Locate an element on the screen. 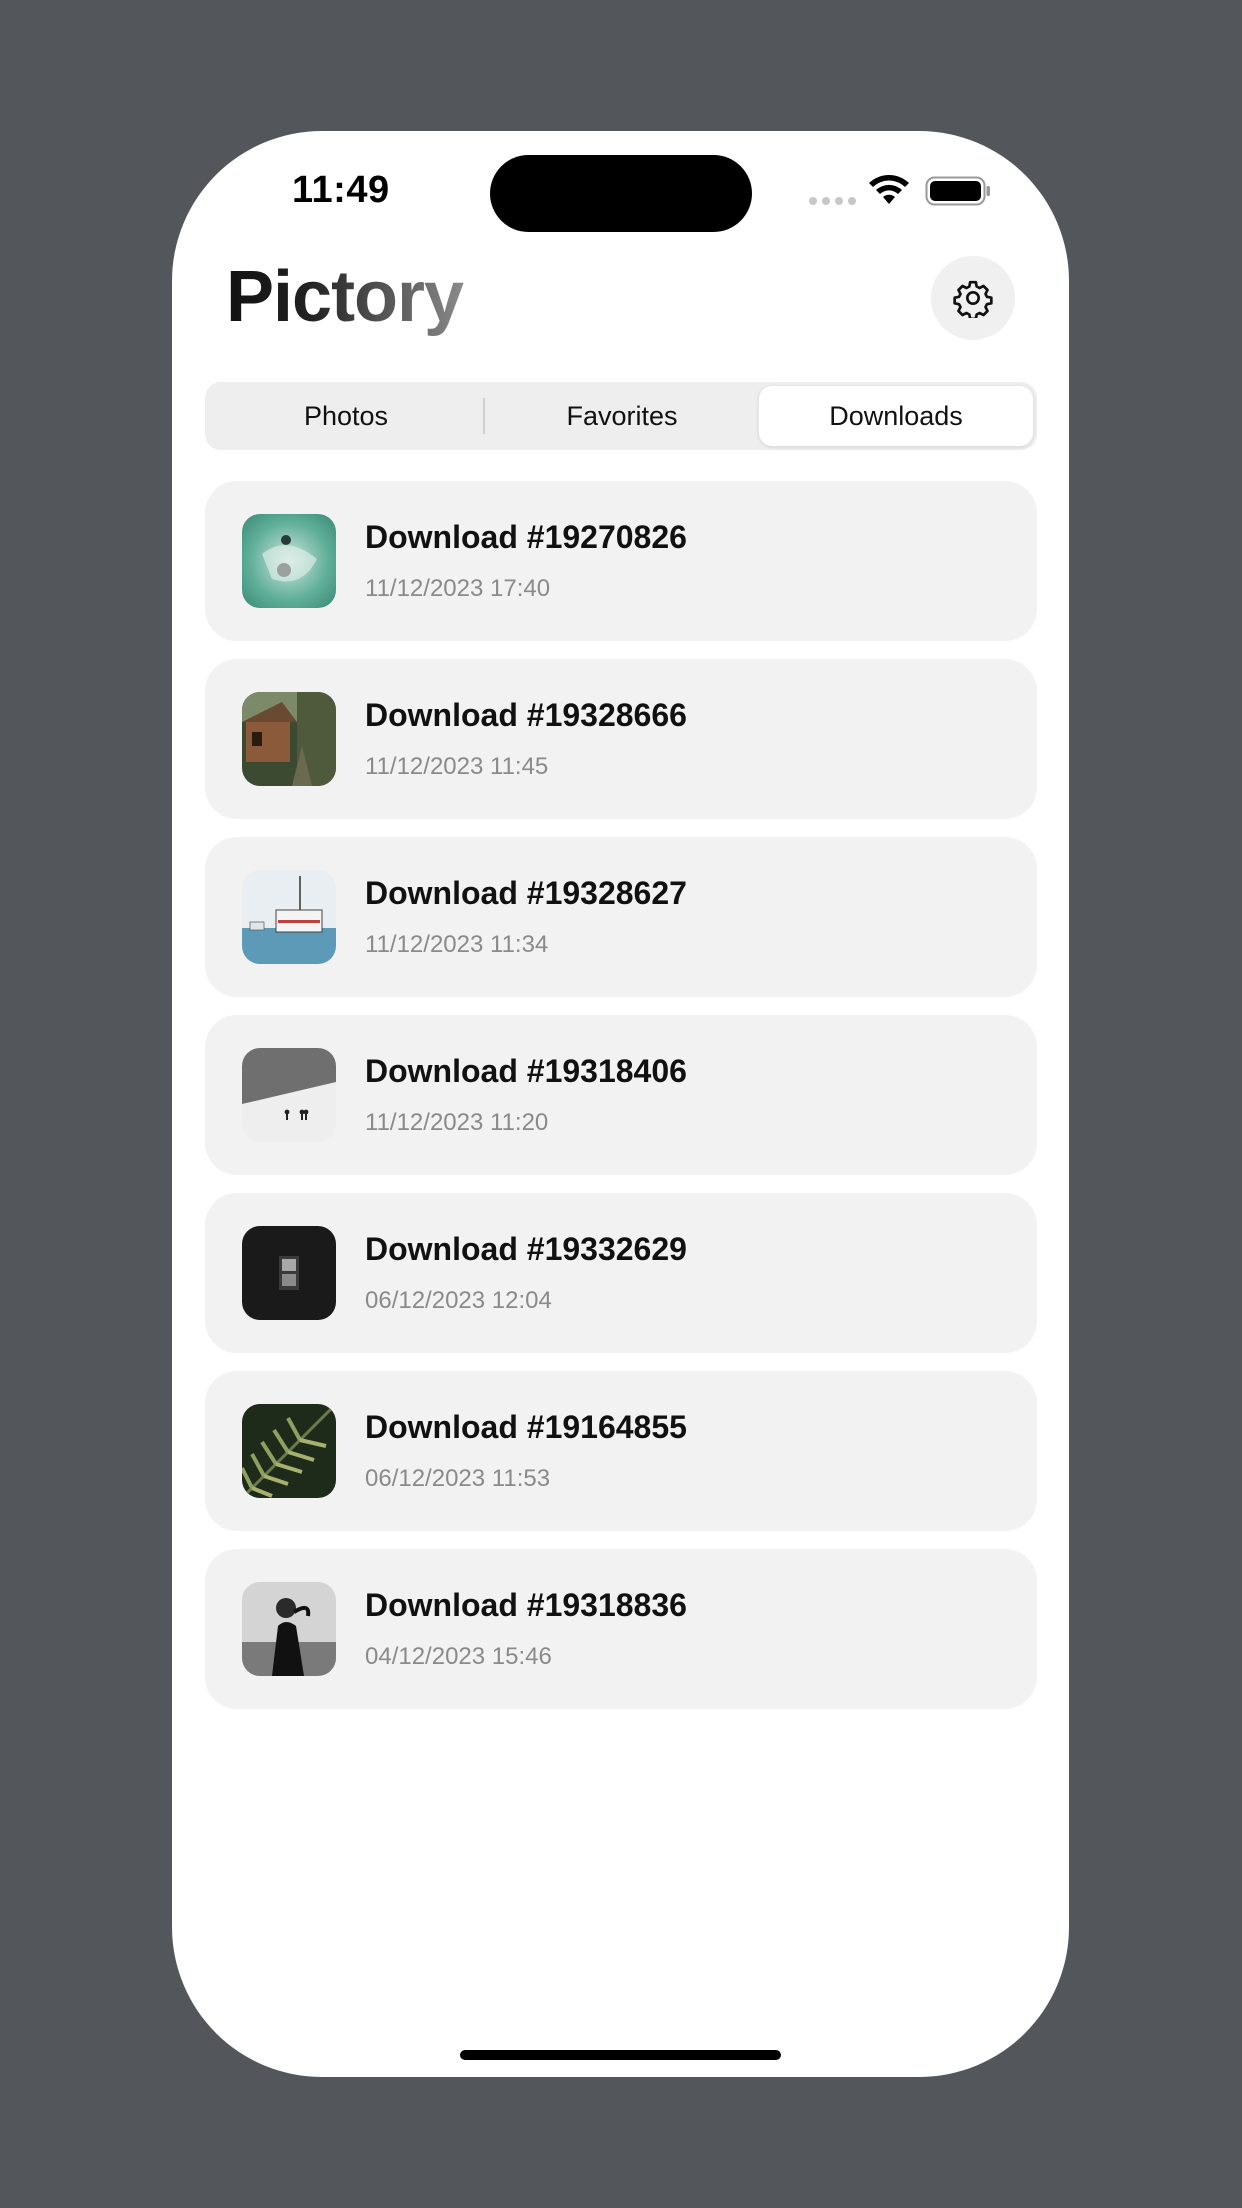 The width and height of the screenshot is (1242, 2208). tab-favorites: Favorites is located at coordinates (622, 416).